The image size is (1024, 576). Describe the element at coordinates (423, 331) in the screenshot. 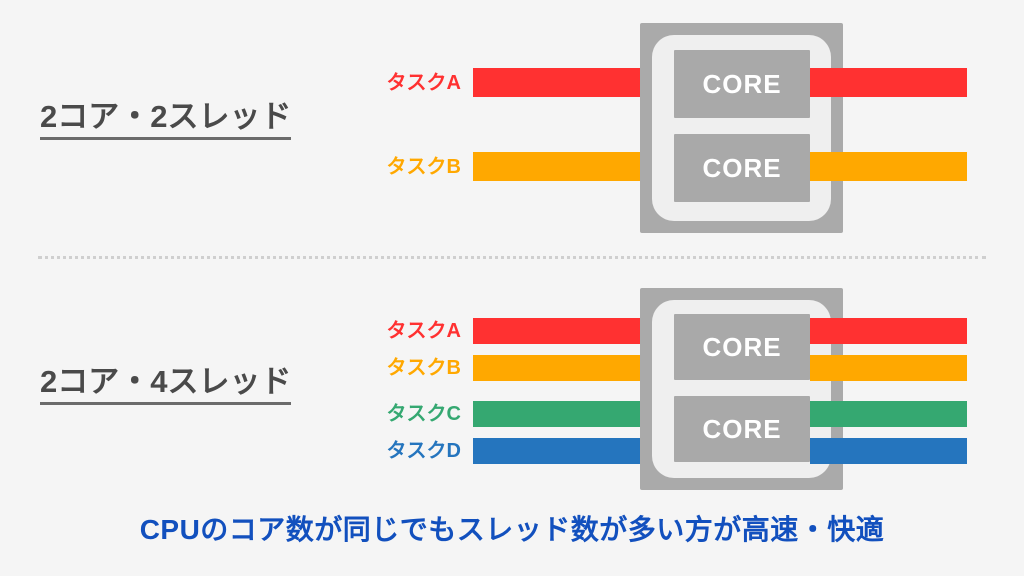

I see `task-label-task-a-bottom: タスクA` at that location.